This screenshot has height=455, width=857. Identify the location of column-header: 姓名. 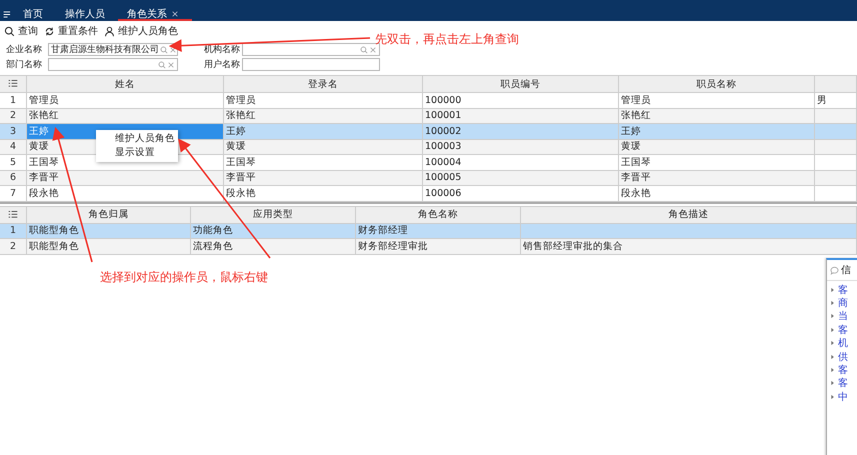
(125, 84).